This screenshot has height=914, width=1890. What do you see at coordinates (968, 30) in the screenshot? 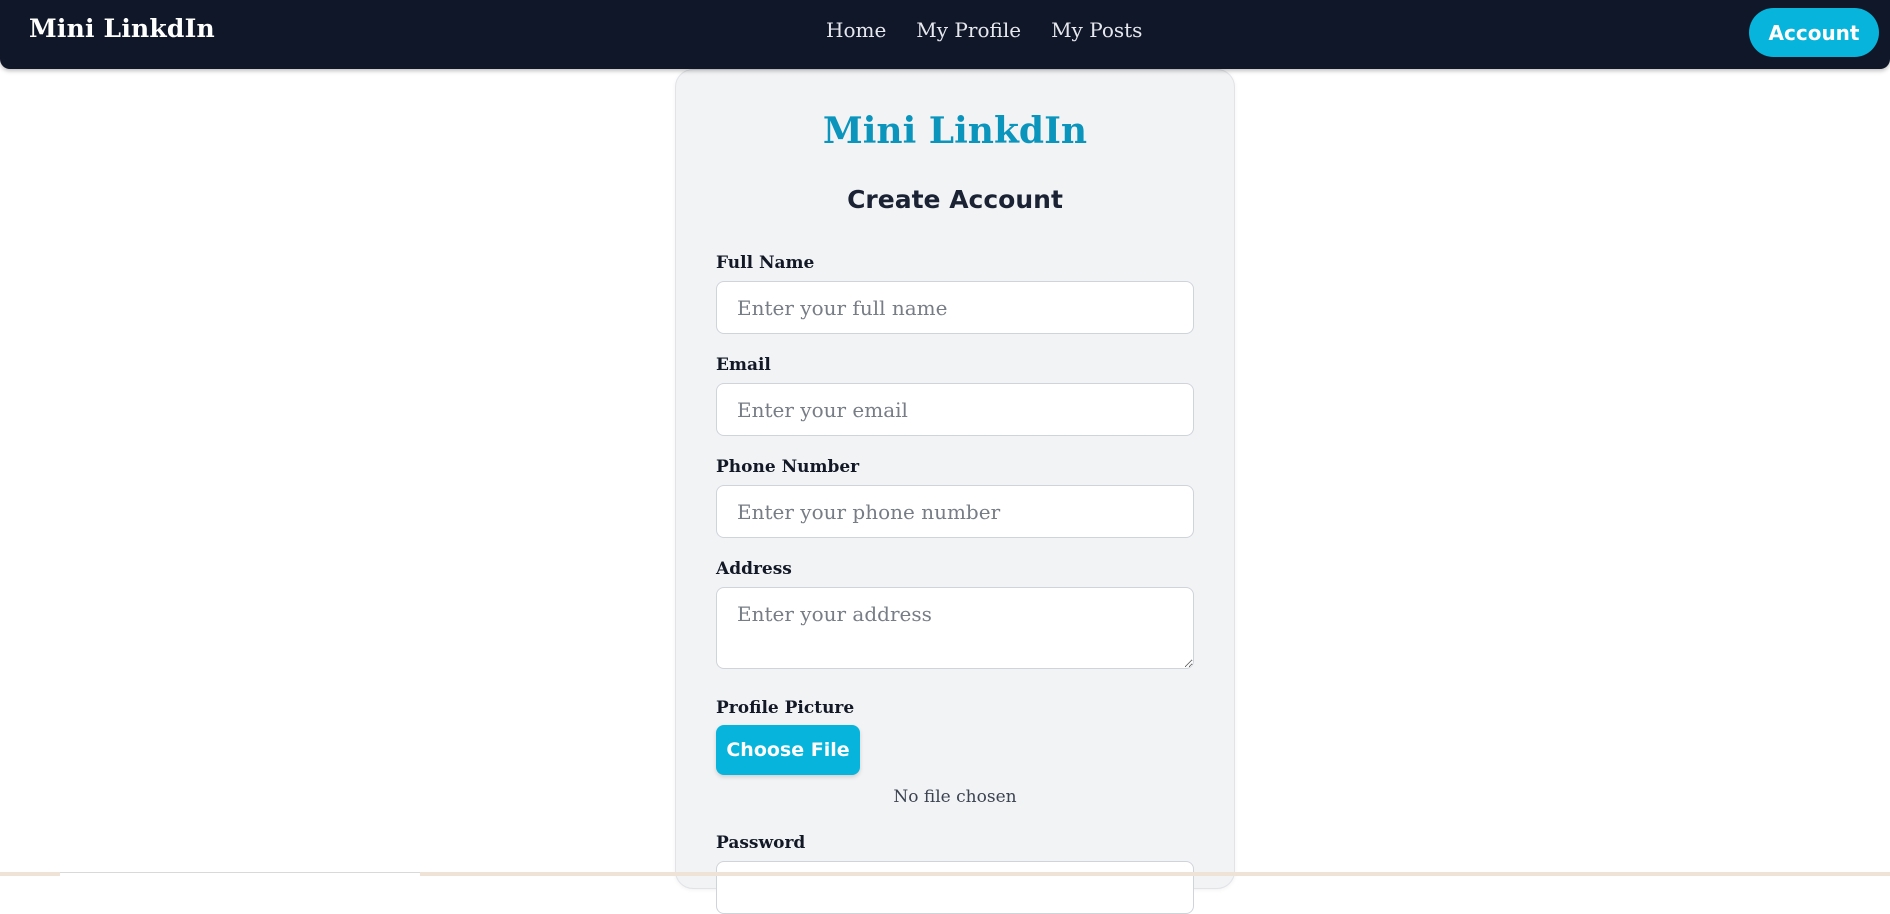
I see `nav-link-my-profile: My Profile` at bounding box center [968, 30].